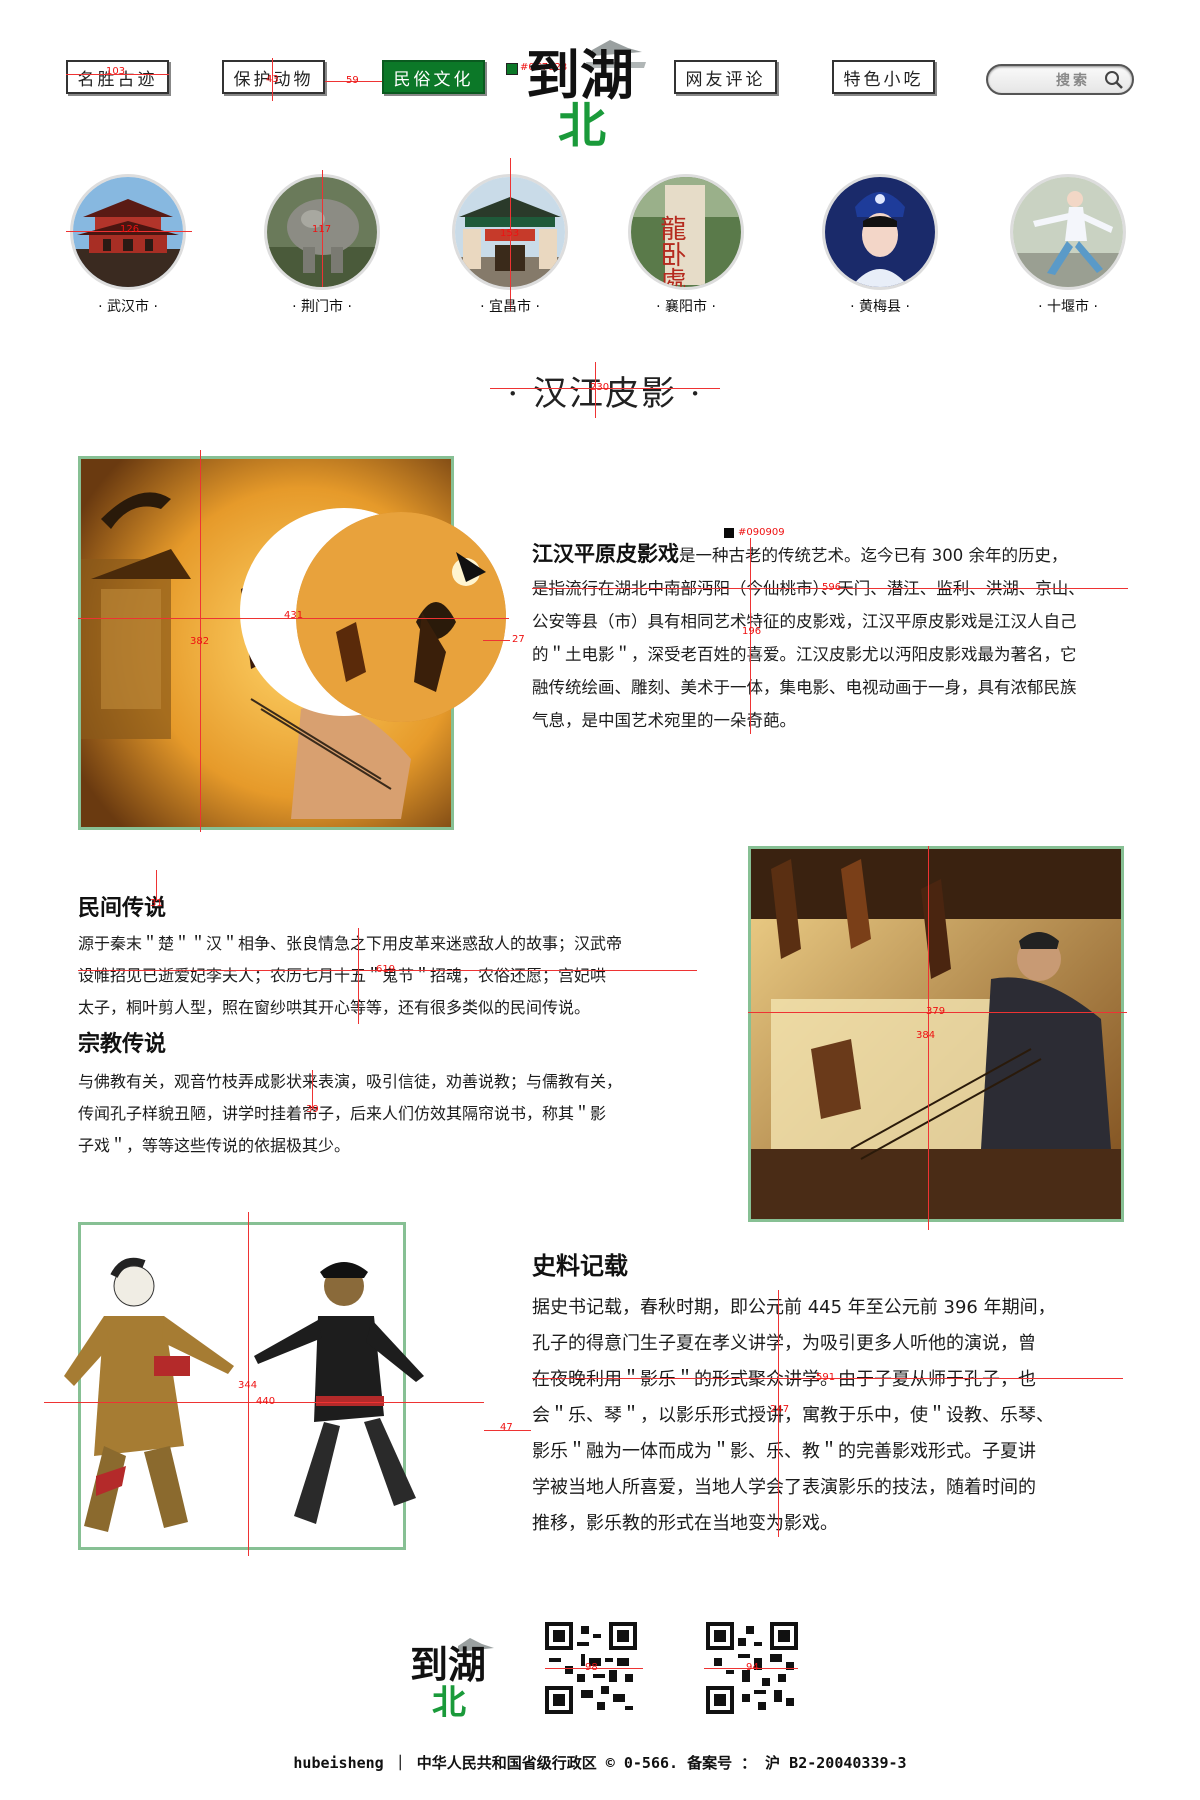  I want to click on shadow-play-puppeteer-image, so click(936, 1034).